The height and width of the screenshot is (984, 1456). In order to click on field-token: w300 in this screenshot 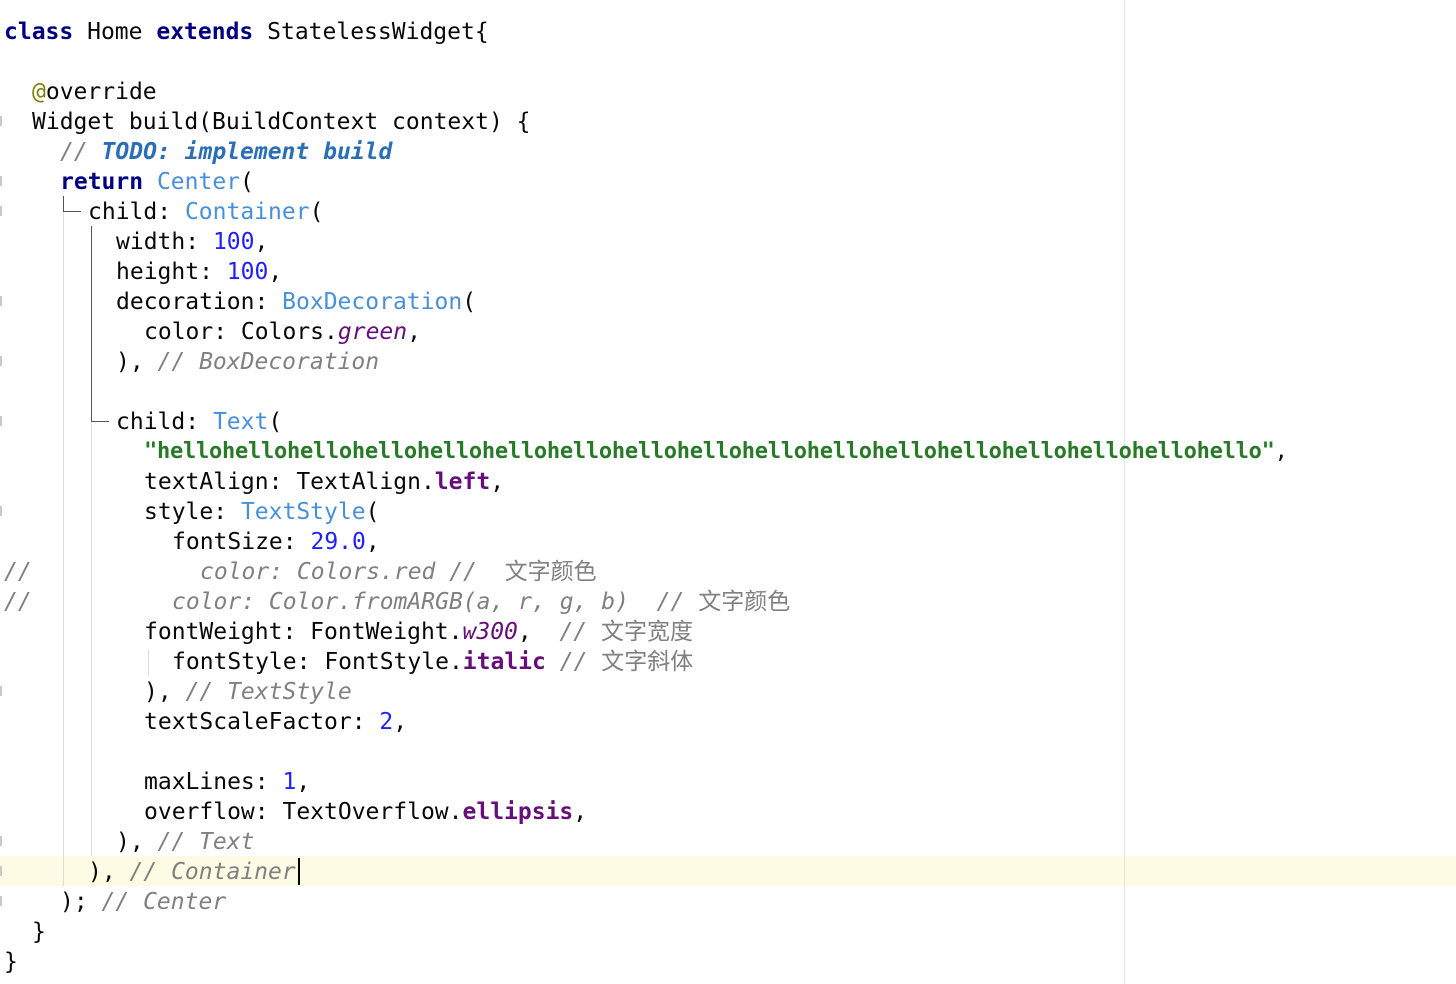, I will do `click(490, 632)`.